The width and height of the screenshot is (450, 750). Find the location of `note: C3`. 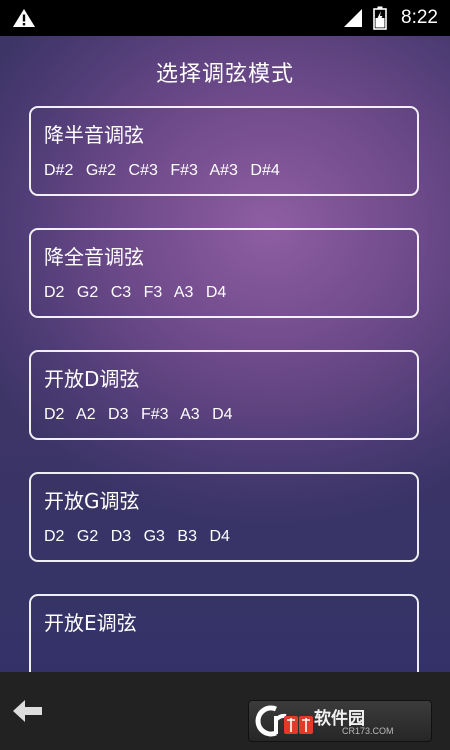

note: C3 is located at coordinates (121, 292).